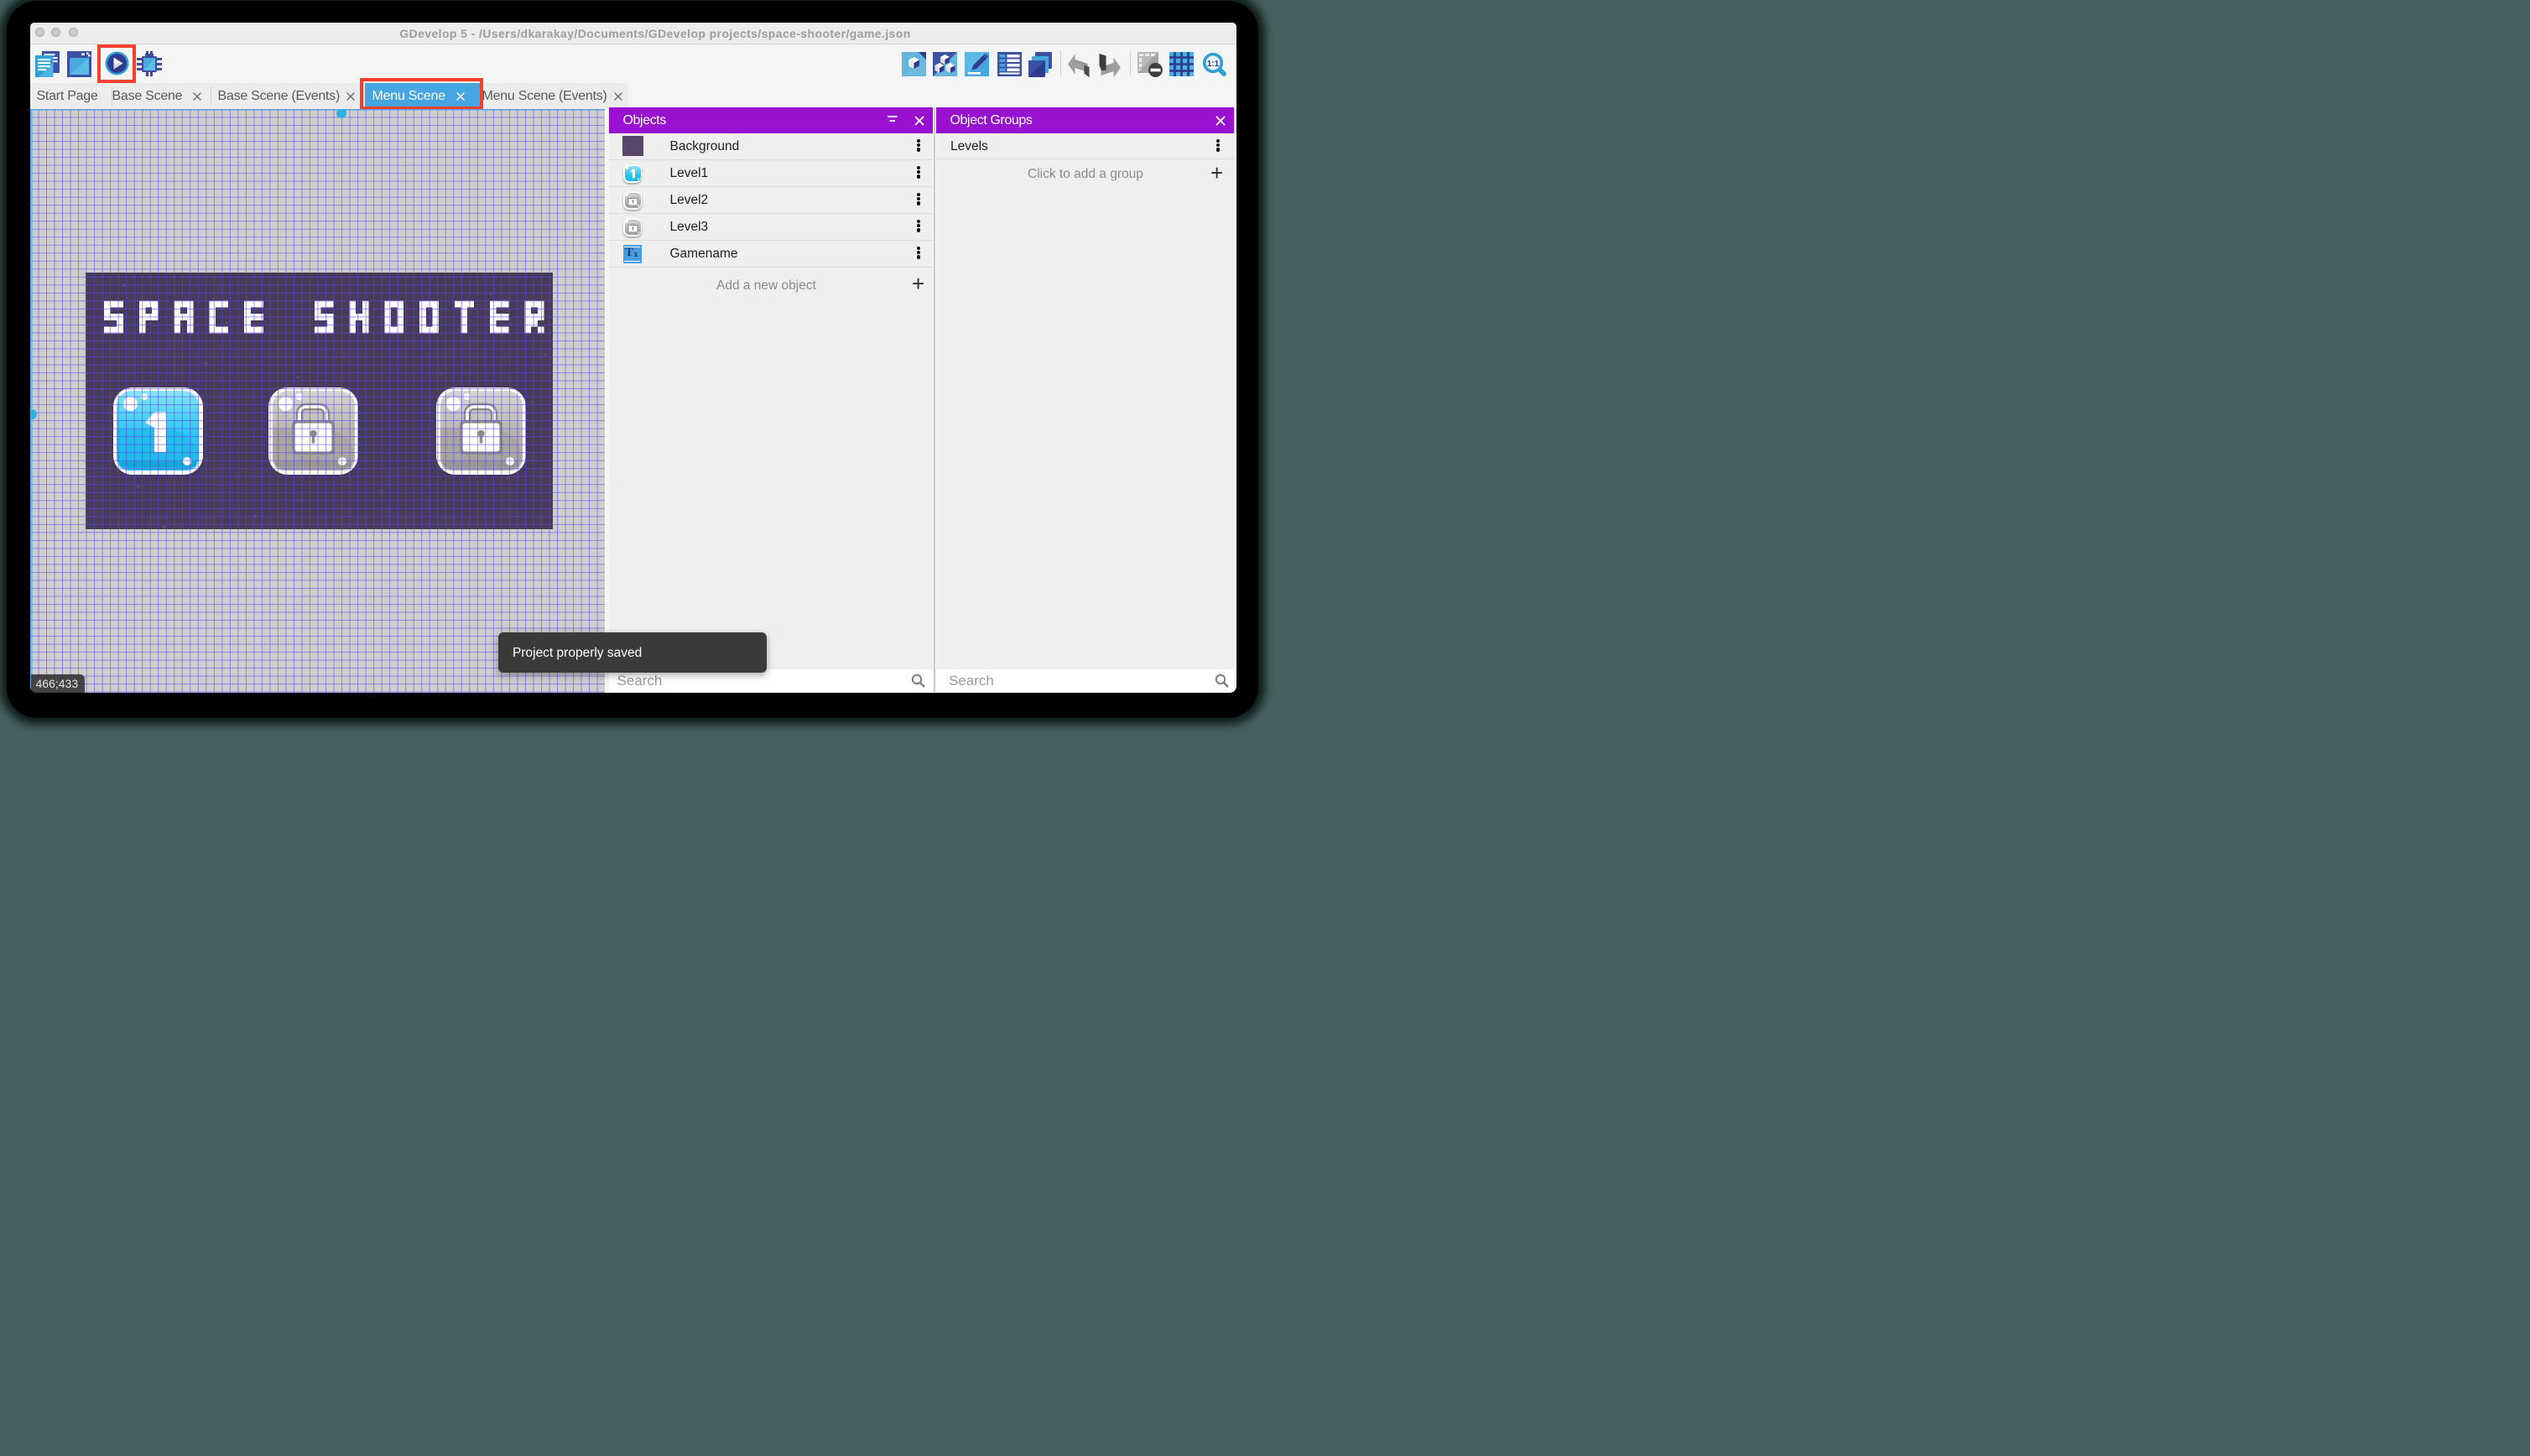 This screenshot has width=2530, height=1456. I want to click on svg-text: 1:1, so click(1212, 64).